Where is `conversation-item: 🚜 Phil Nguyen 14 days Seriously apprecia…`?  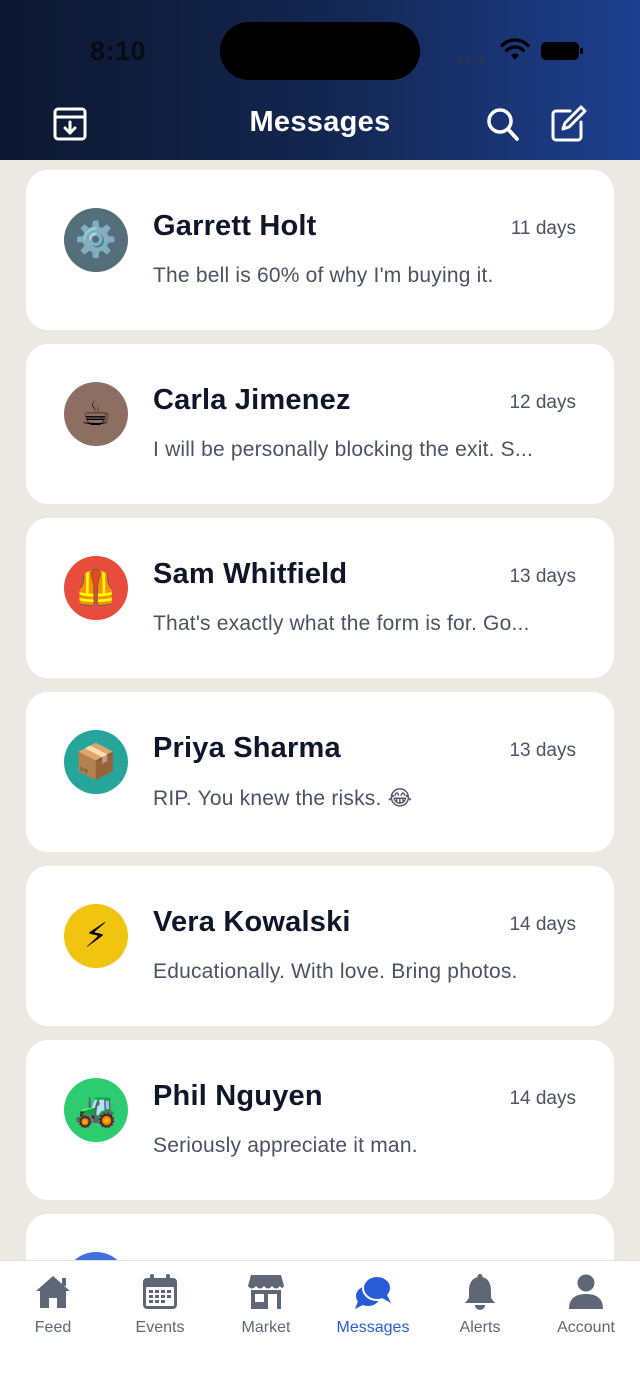 conversation-item: 🚜 Phil Nguyen 14 days Seriously apprecia… is located at coordinates (320, 1120).